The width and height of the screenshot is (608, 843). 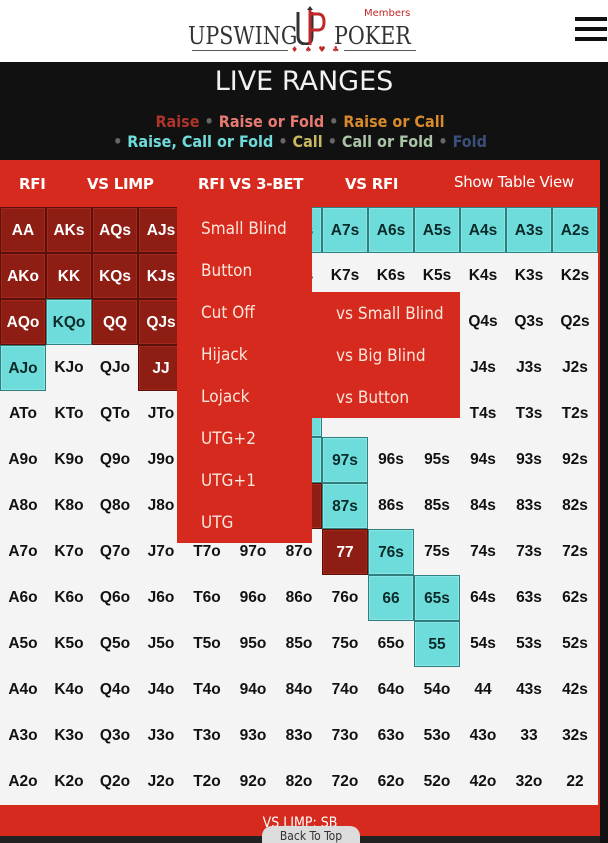 What do you see at coordinates (437, 690) in the screenshot?
I see `hand-cell: 54o` at bounding box center [437, 690].